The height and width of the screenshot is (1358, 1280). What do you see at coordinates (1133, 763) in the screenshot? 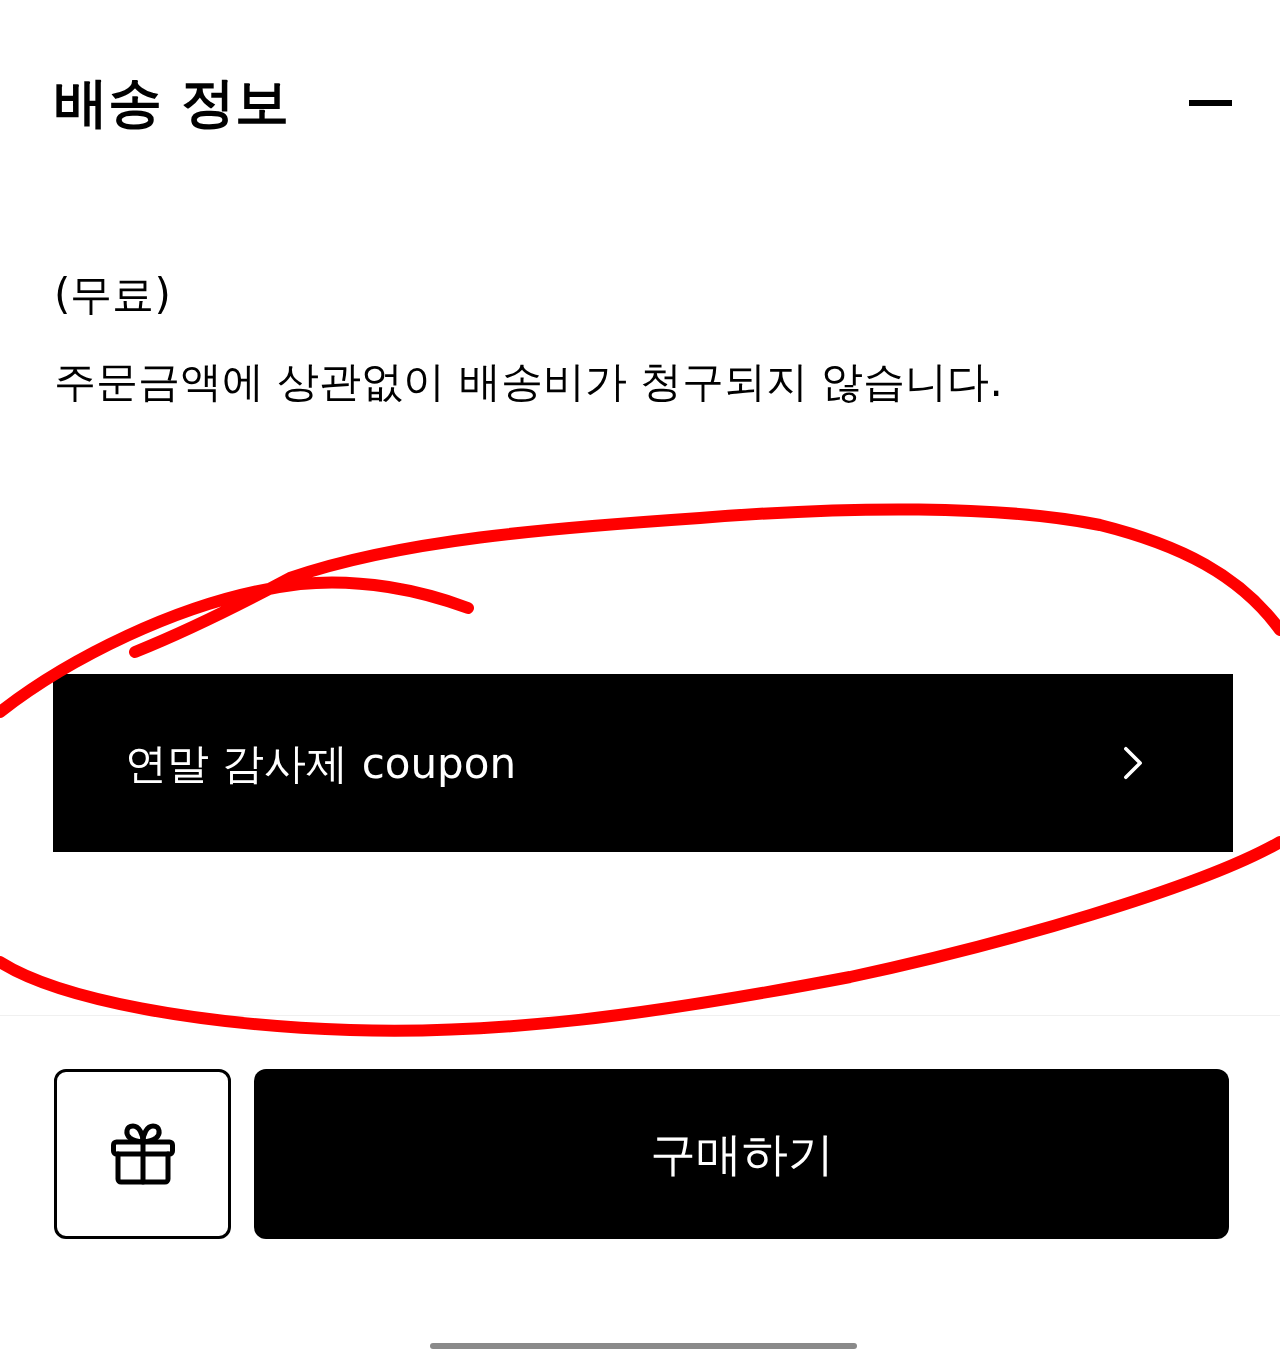
I see `chevron-right-icon` at bounding box center [1133, 763].